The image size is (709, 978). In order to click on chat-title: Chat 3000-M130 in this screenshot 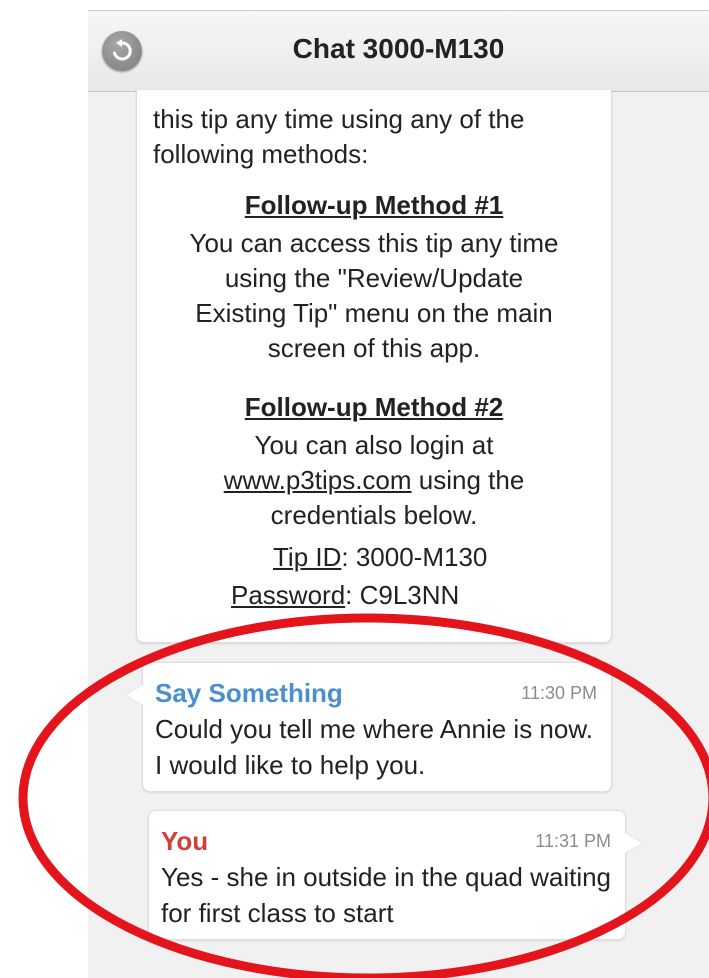, I will do `click(398, 48)`.